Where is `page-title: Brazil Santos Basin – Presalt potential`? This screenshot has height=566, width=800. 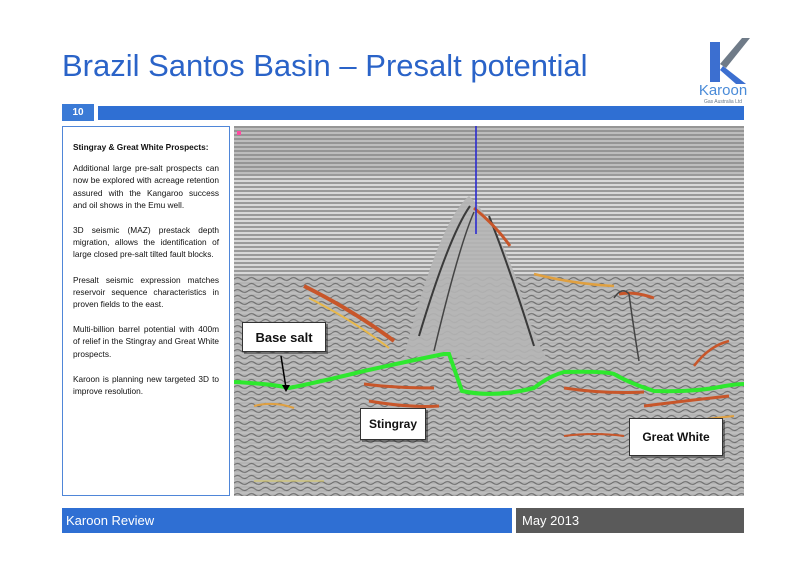 page-title: Brazil Santos Basin – Presalt potential is located at coordinates (325, 65).